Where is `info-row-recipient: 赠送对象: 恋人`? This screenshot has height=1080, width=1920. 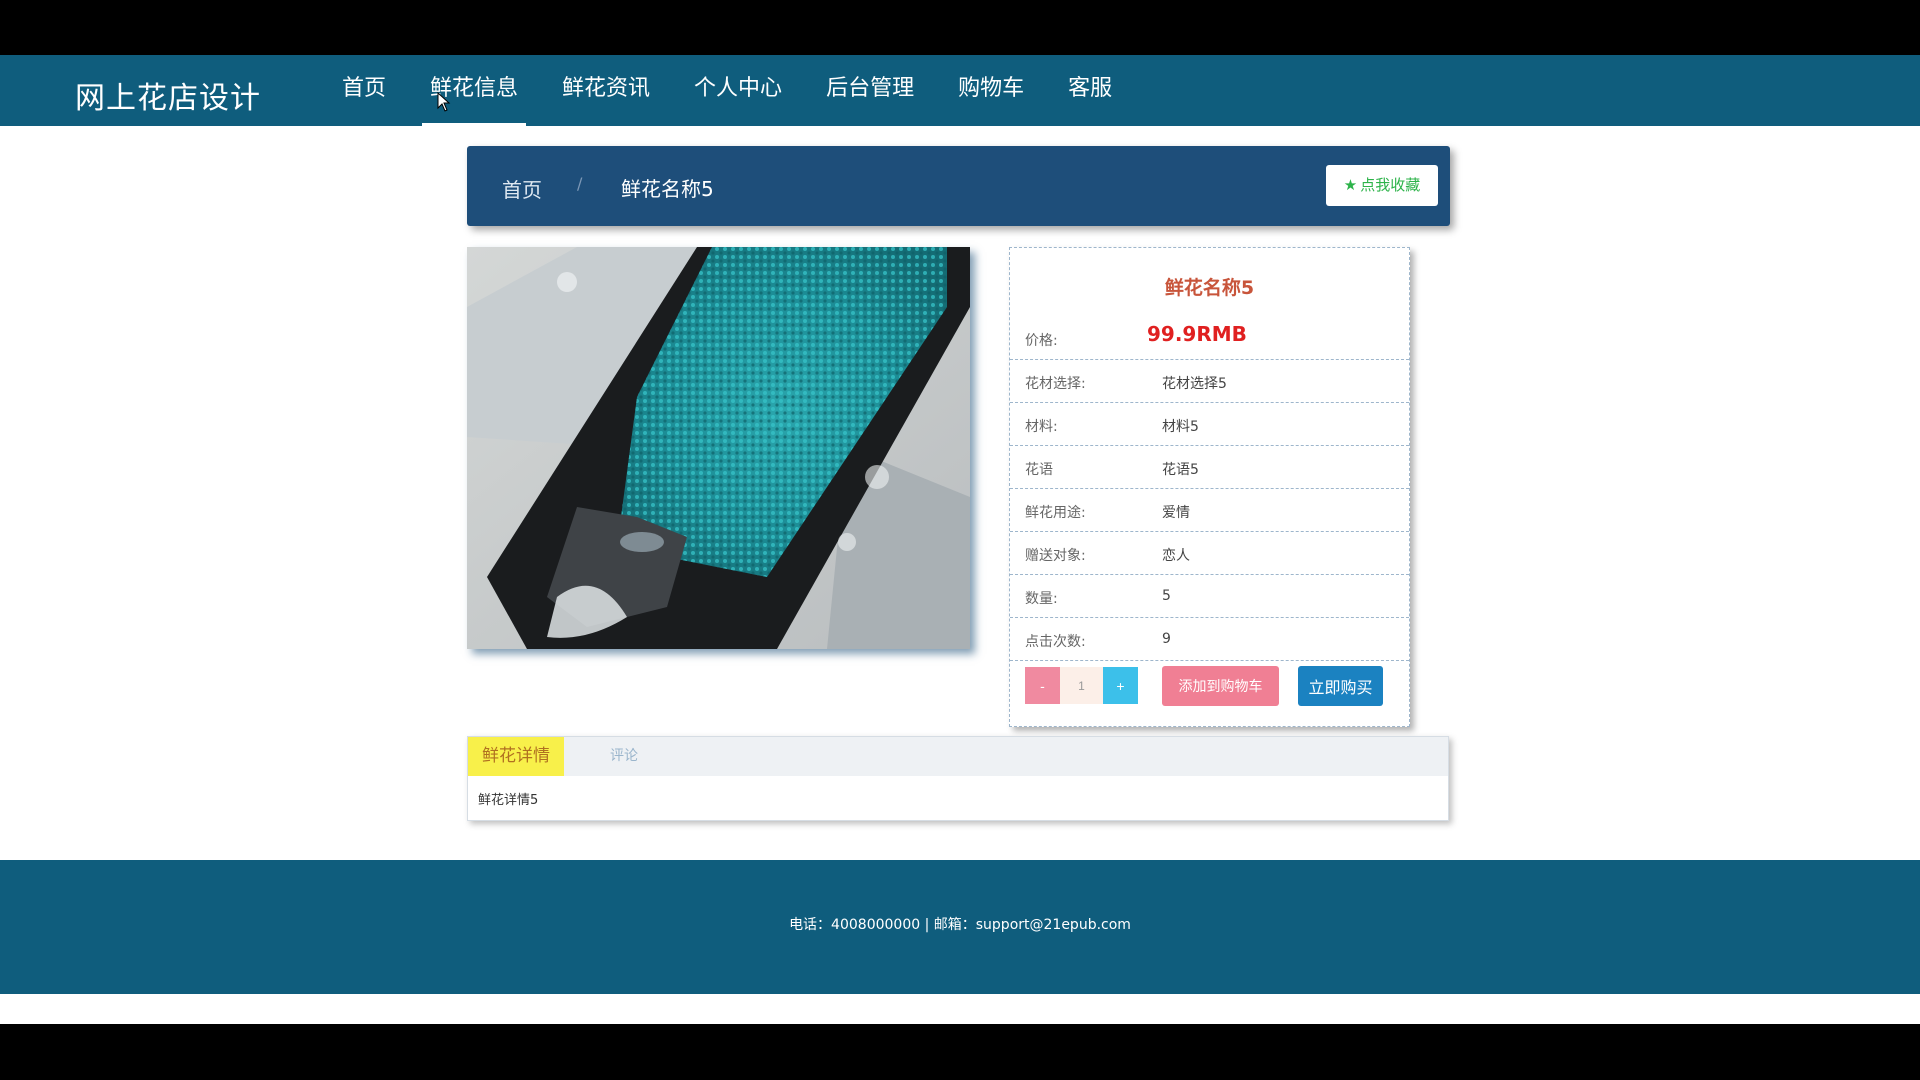 info-row-recipient: 赠送对象: 恋人 is located at coordinates (1209, 553).